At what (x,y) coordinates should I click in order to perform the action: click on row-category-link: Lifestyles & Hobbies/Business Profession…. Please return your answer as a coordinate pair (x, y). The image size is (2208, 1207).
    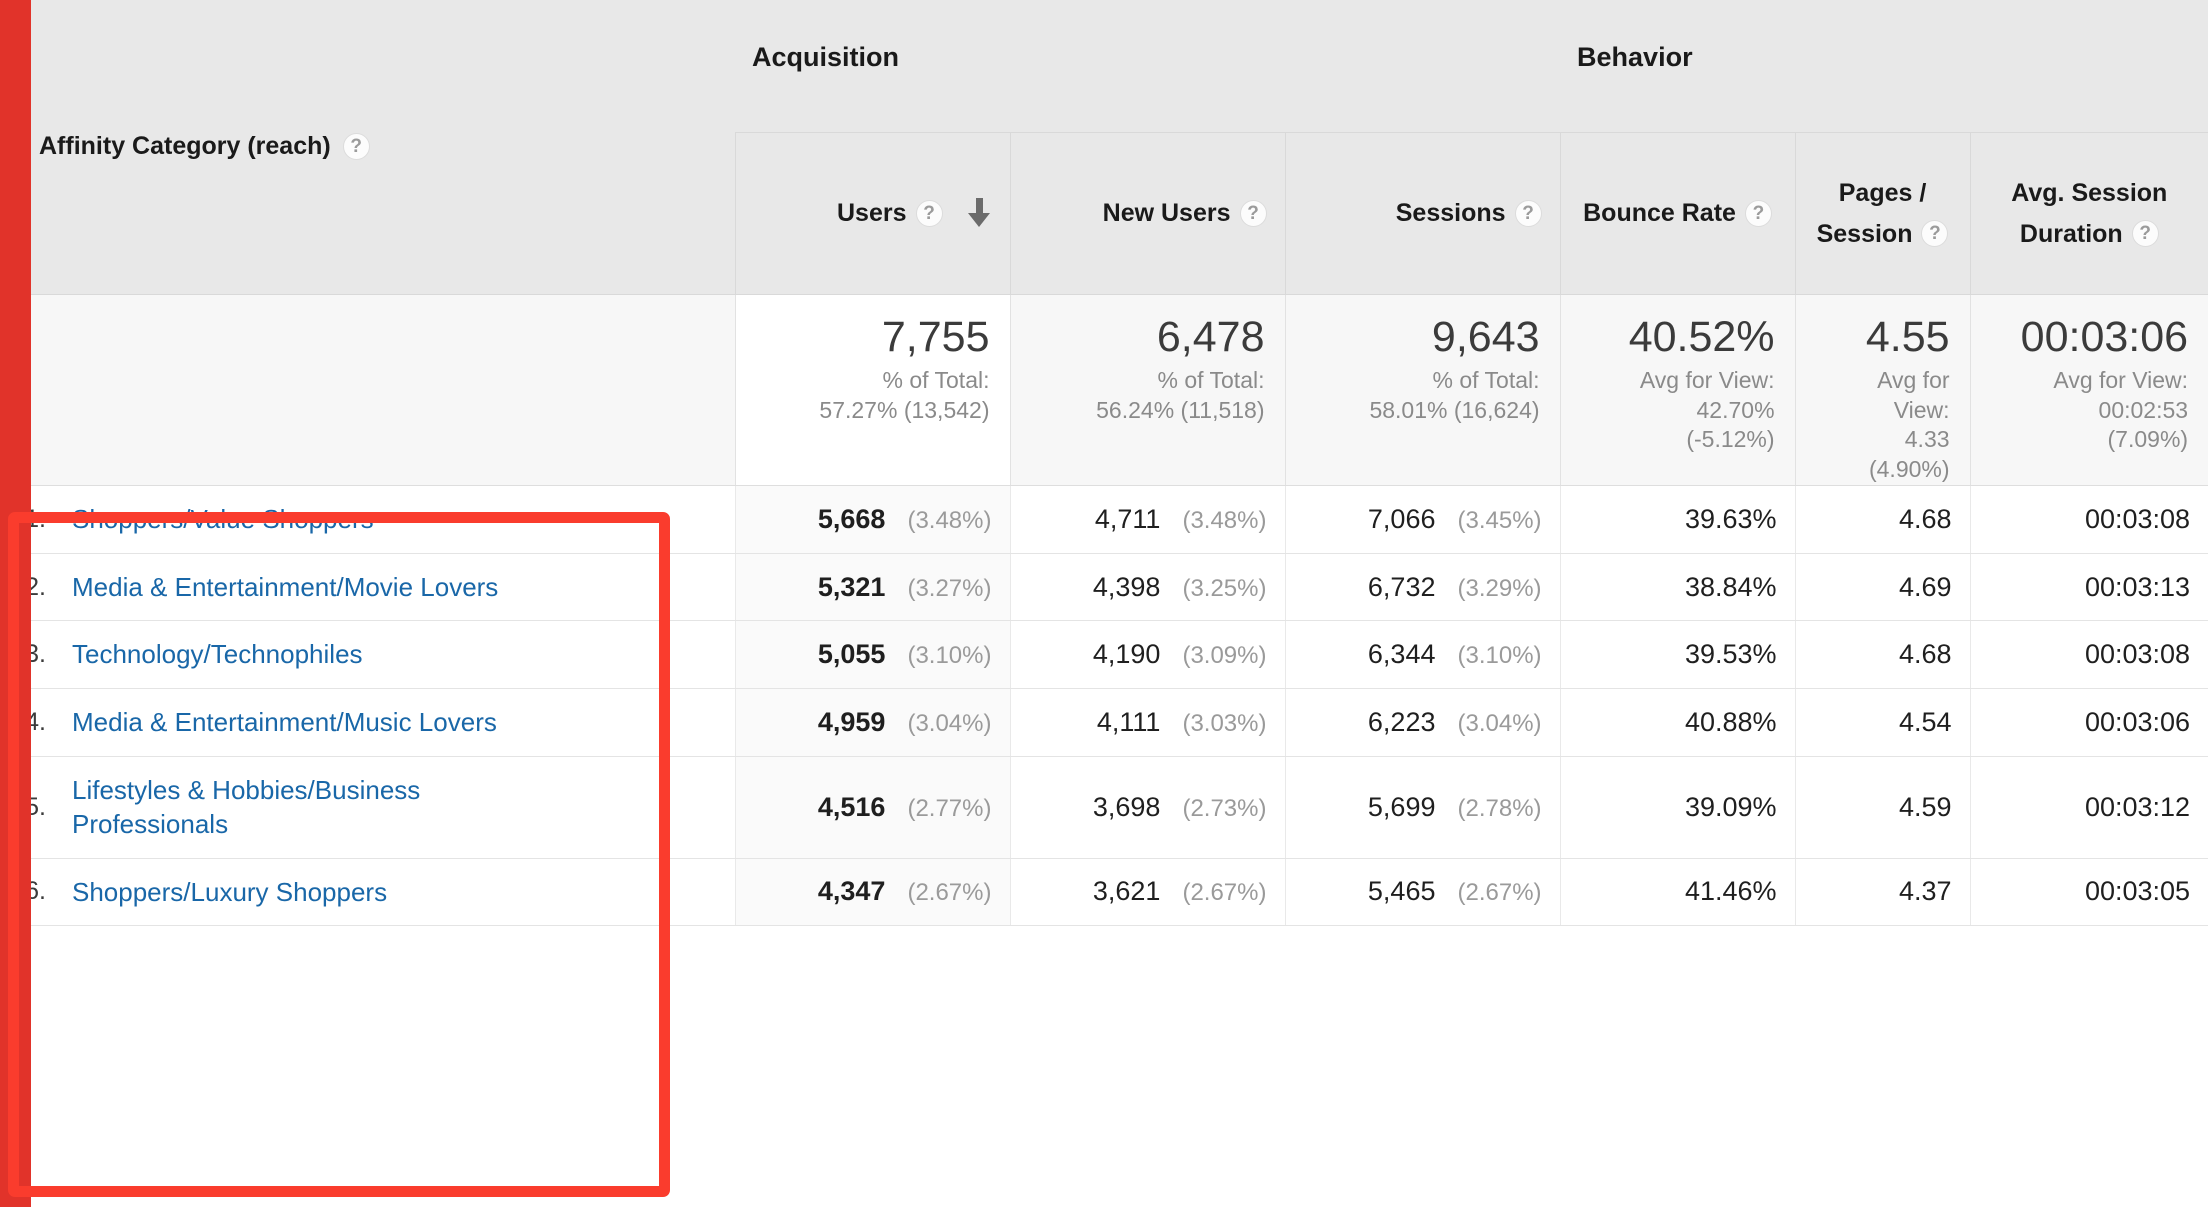
    Looking at the image, I should click on (322, 807).